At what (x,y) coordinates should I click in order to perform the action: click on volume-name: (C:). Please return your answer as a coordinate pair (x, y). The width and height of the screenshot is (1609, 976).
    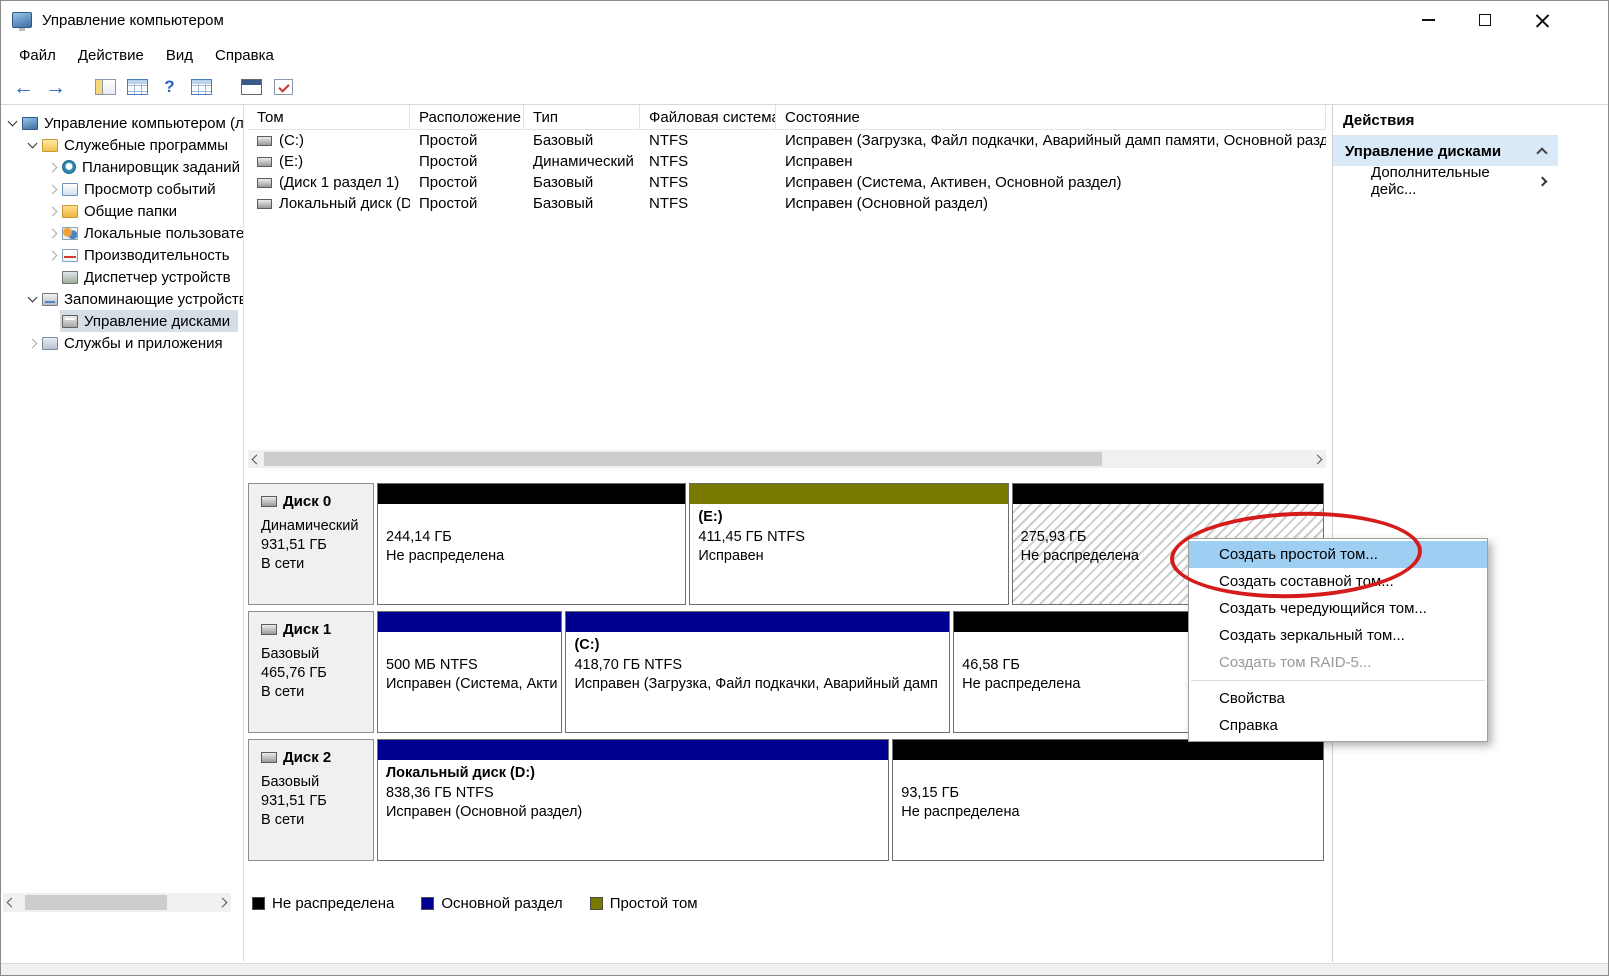
    Looking at the image, I should click on (291, 140).